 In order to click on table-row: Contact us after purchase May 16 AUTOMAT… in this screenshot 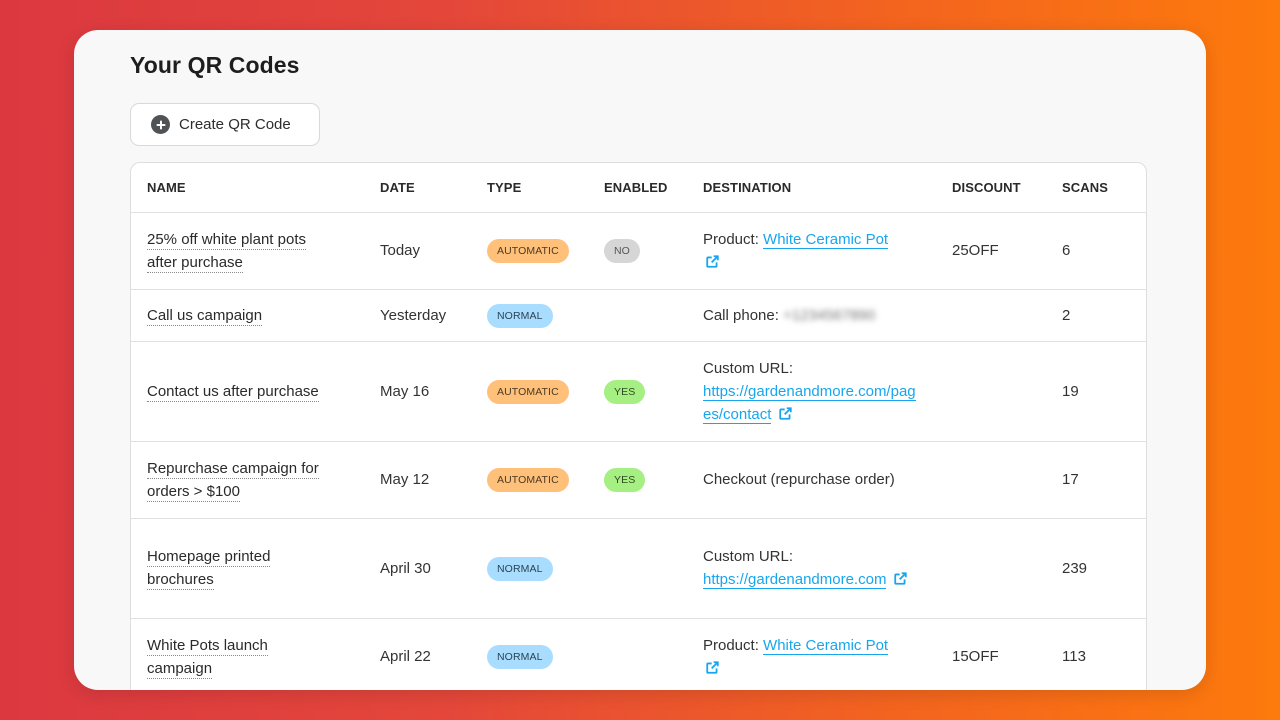, I will do `click(638, 391)`.